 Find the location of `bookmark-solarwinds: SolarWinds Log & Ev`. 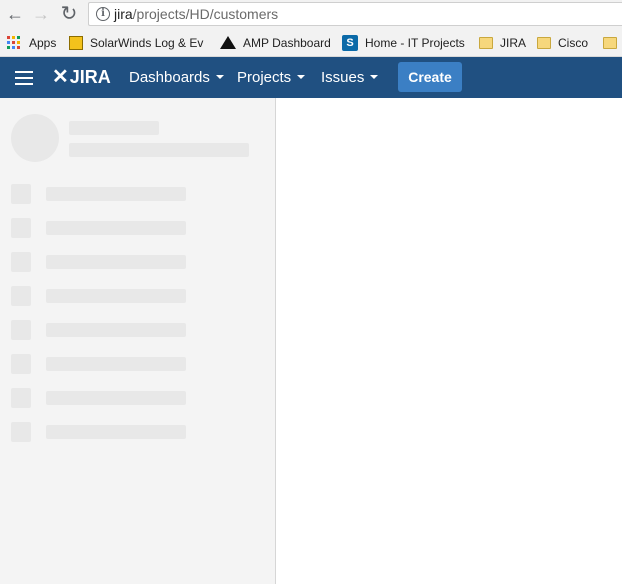

bookmark-solarwinds: SolarWinds Log & Ev is located at coordinates (137, 43).